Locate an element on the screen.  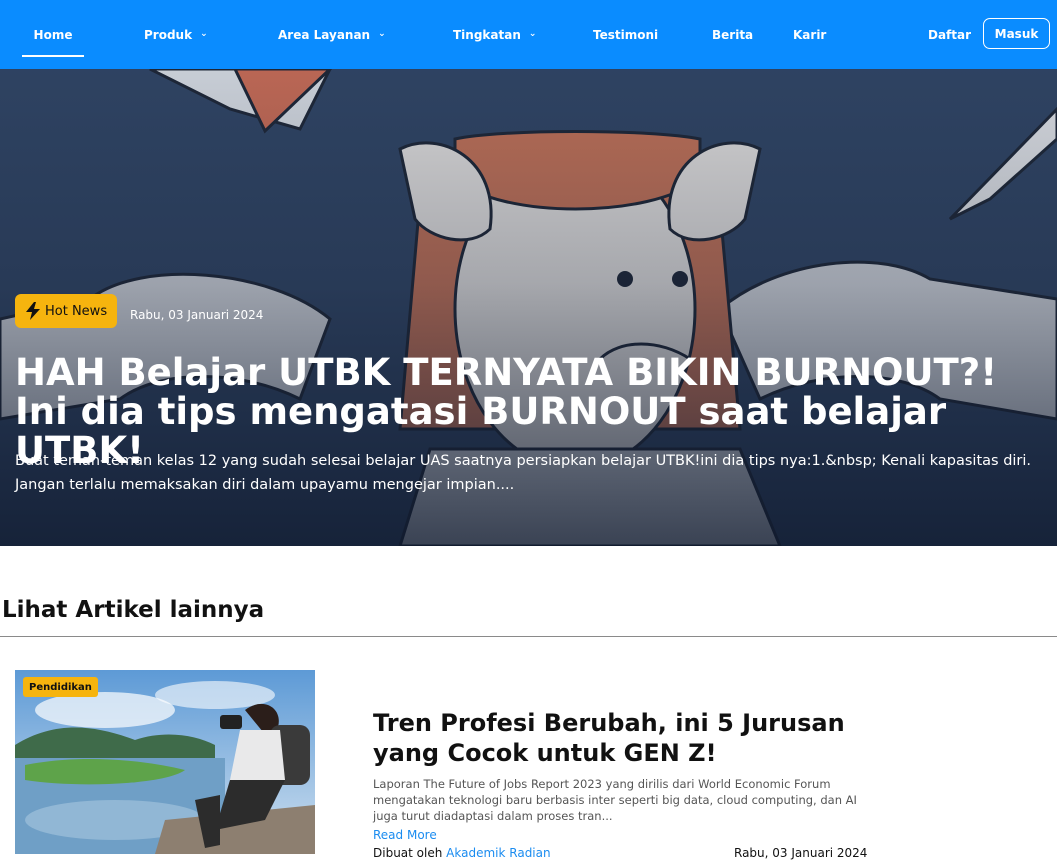
hero-date: Rabu, 03 Januari 2024 is located at coordinates (197, 315).